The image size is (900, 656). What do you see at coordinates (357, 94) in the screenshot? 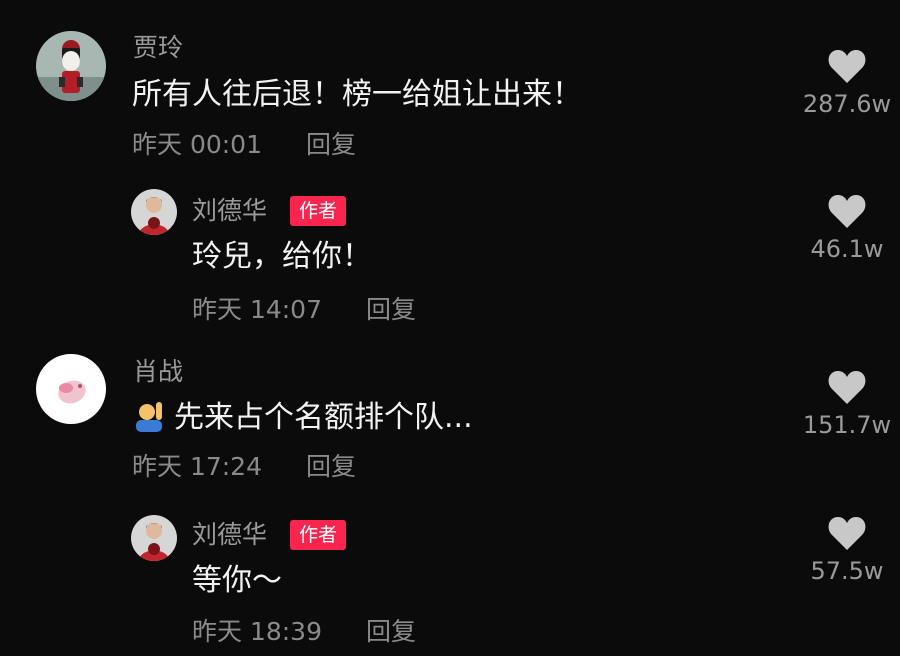
I see `comment-text: 所有人往后退！榜一给姐让出来！` at bounding box center [357, 94].